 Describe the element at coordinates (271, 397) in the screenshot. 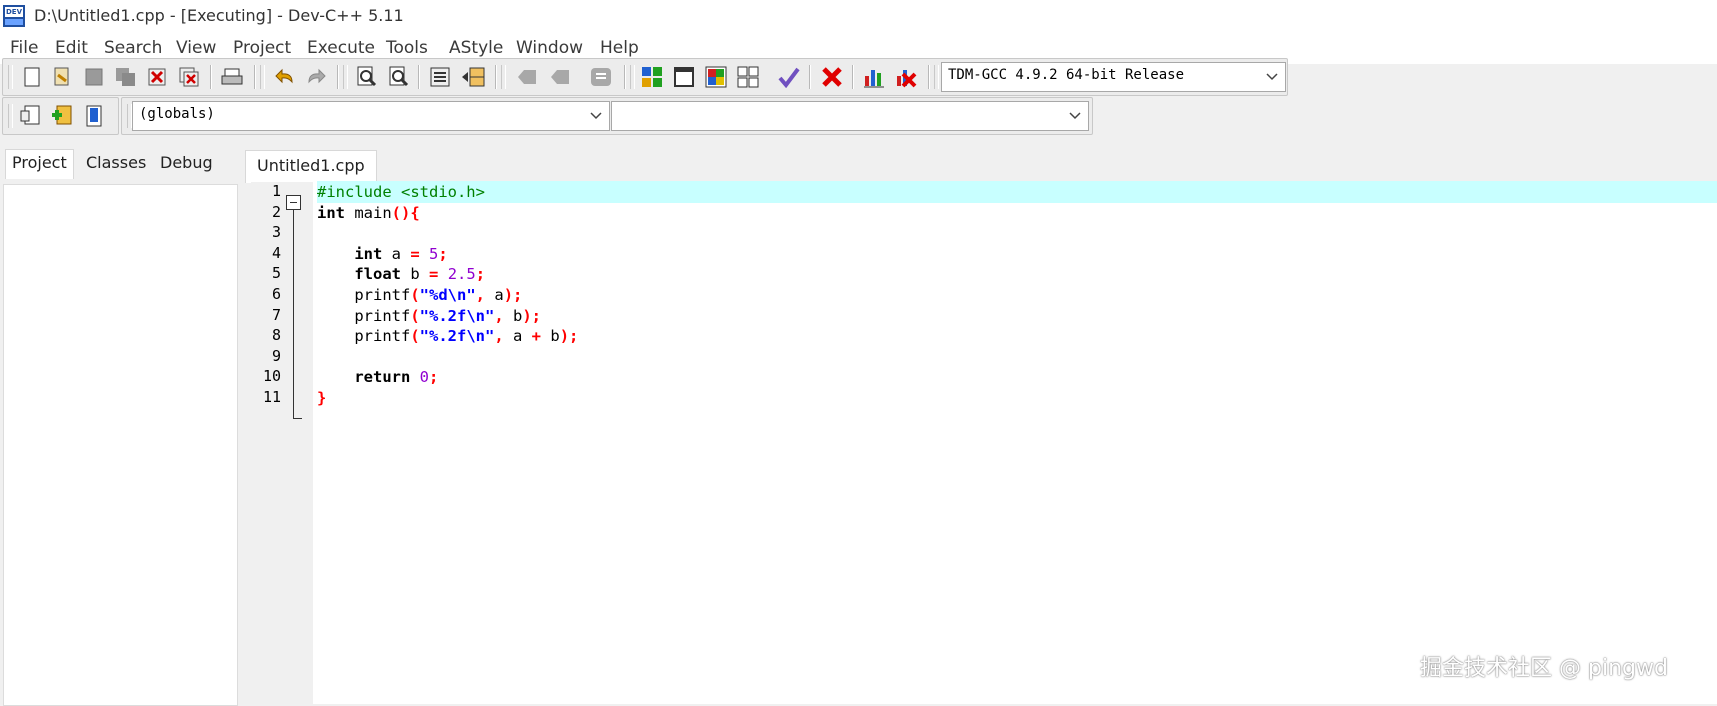

I see `line-number: 11` at that location.